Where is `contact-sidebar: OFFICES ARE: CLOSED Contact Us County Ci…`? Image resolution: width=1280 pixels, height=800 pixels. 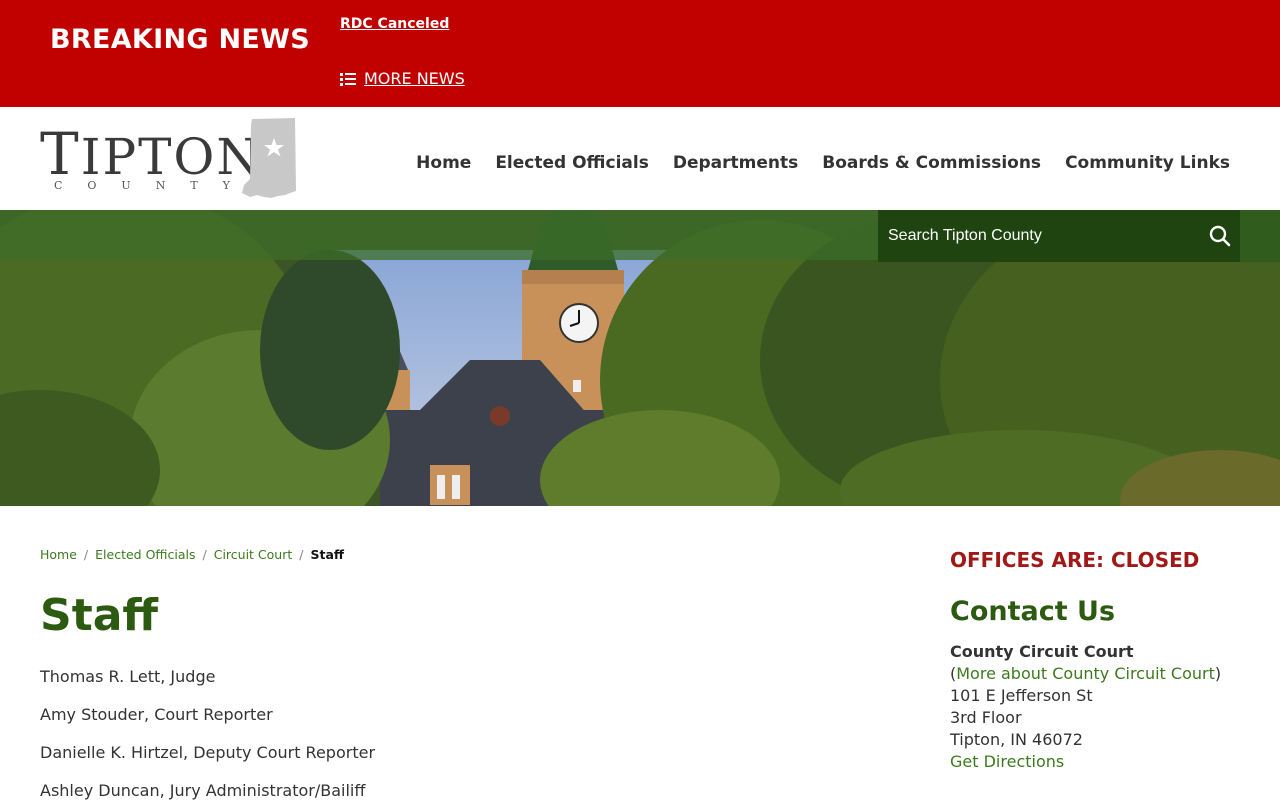
contact-sidebar: OFFICES ARE: CLOSED Contact Us County Ci… is located at coordinates (1100, 659).